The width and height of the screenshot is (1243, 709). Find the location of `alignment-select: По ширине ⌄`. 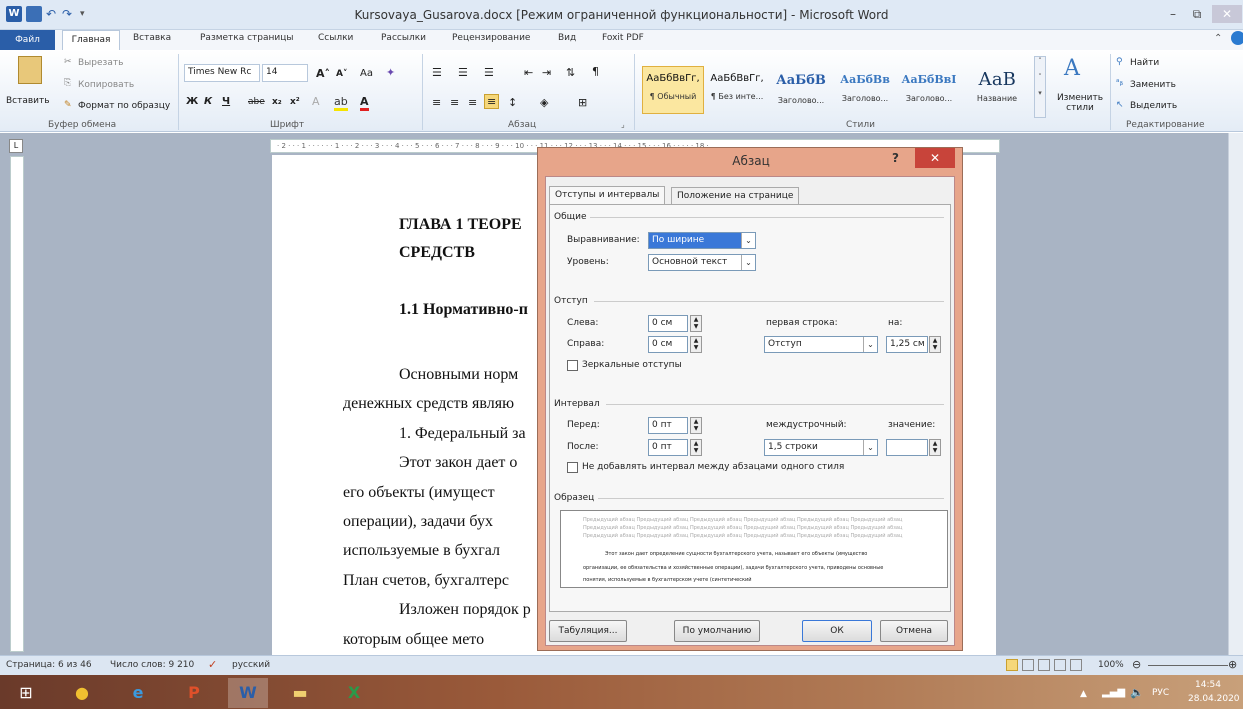

alignment-select: По ширине ⌄ is located at coordinates (702, 240).